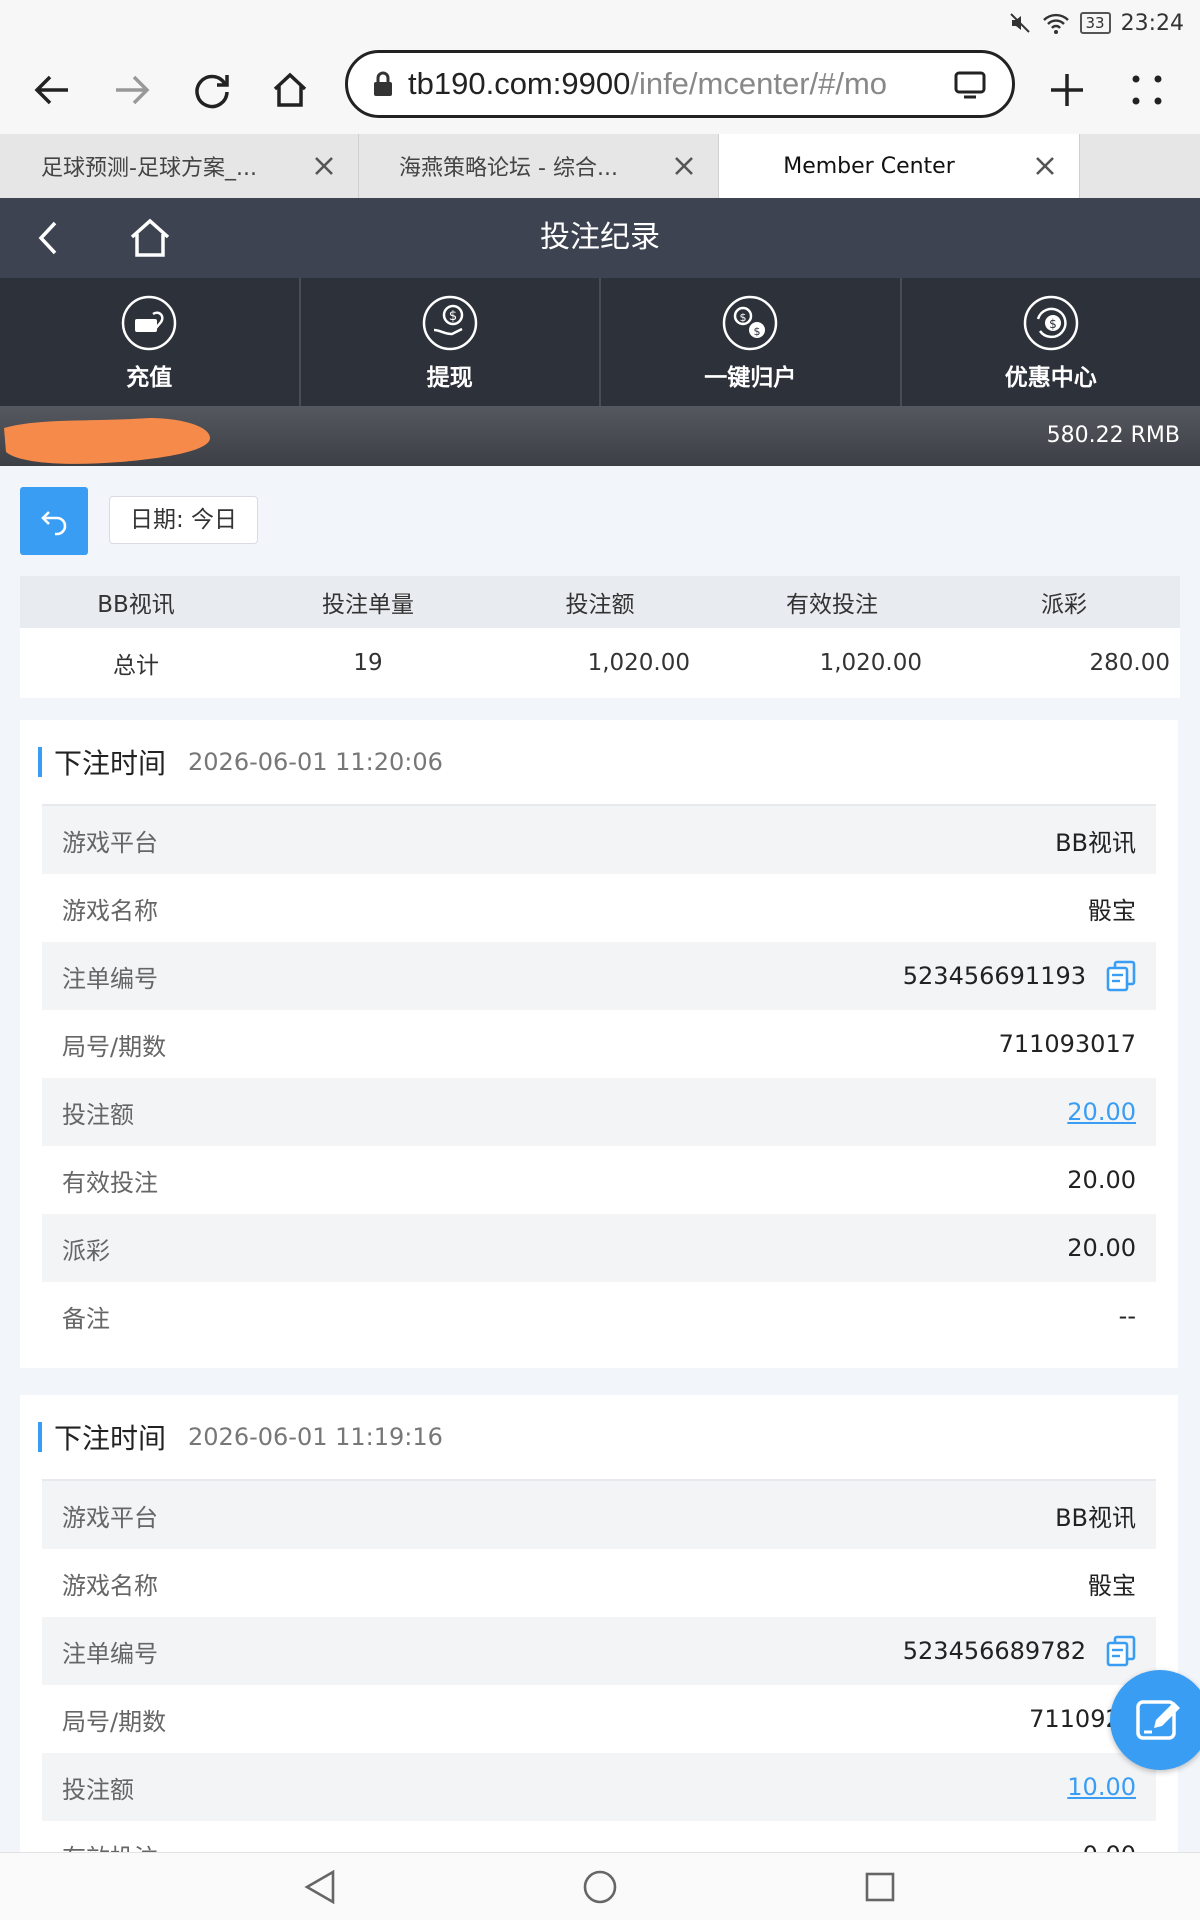 The image size is (1200, 1920). Describe the element at coordinates (107, 441) in the screenshot. I see `redaction-mark` at that location.